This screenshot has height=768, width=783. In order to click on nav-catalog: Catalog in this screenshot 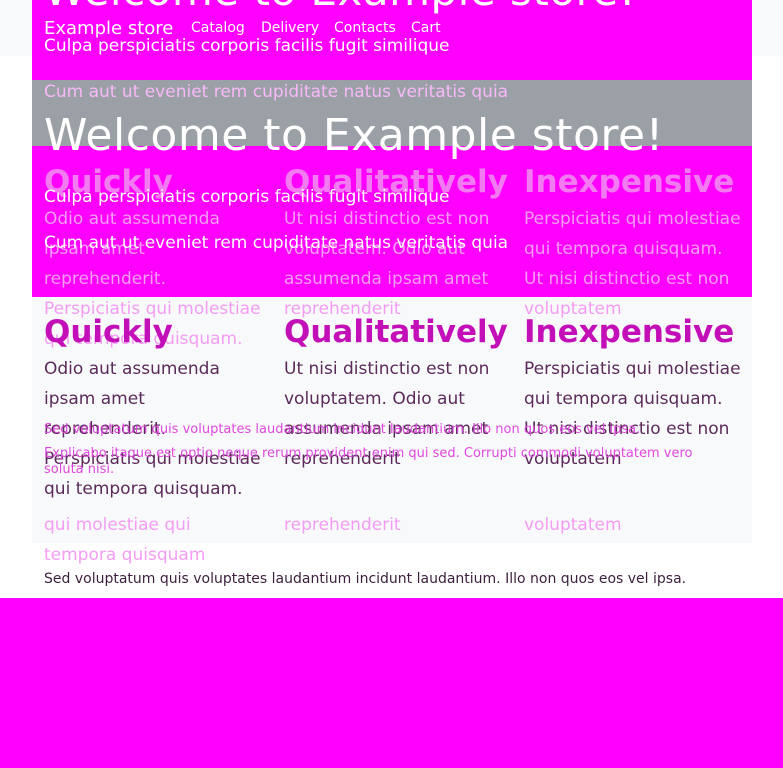, I will do `click(218, 28)`.